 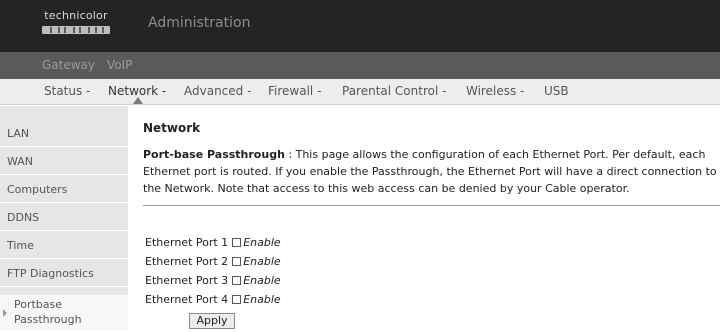 I want to click on logo-text: technicolor, so click(x=76, y=15).